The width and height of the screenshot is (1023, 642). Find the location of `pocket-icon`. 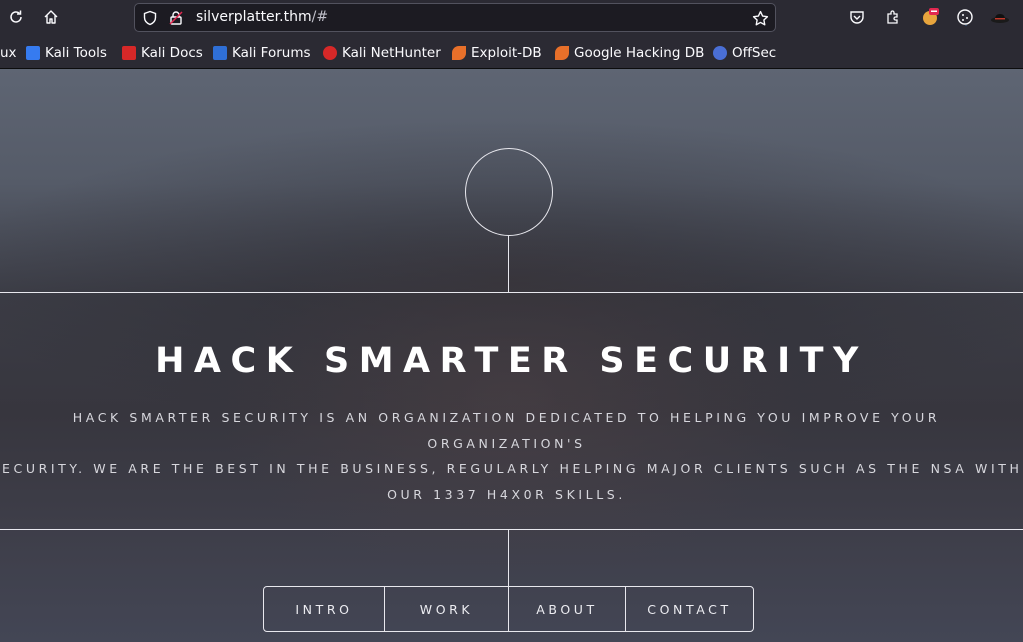

pocket-icon is located at coordinates (857, 17).